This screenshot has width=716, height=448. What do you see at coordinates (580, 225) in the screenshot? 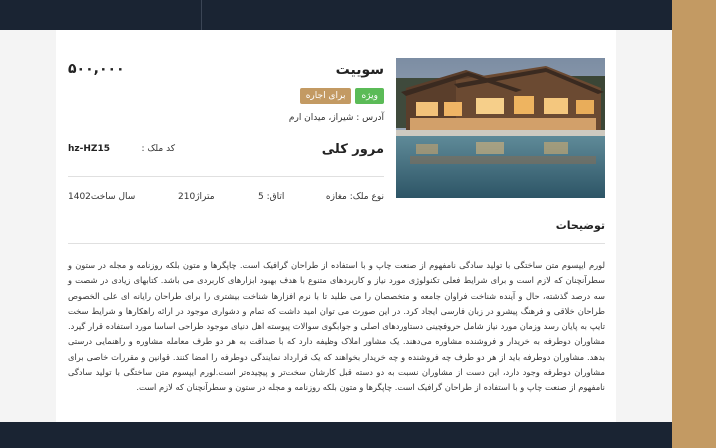
I see `description-heading: توضیحات` at bounding box center [580, 225].